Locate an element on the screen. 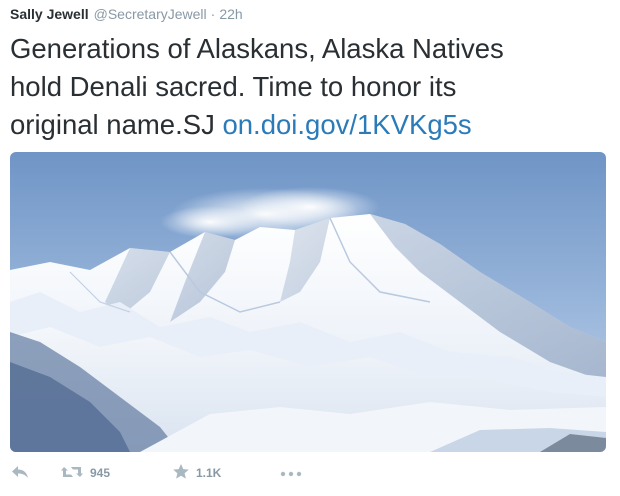  tweet-actions: 945 1.1K is located at coordinates (310, 473).